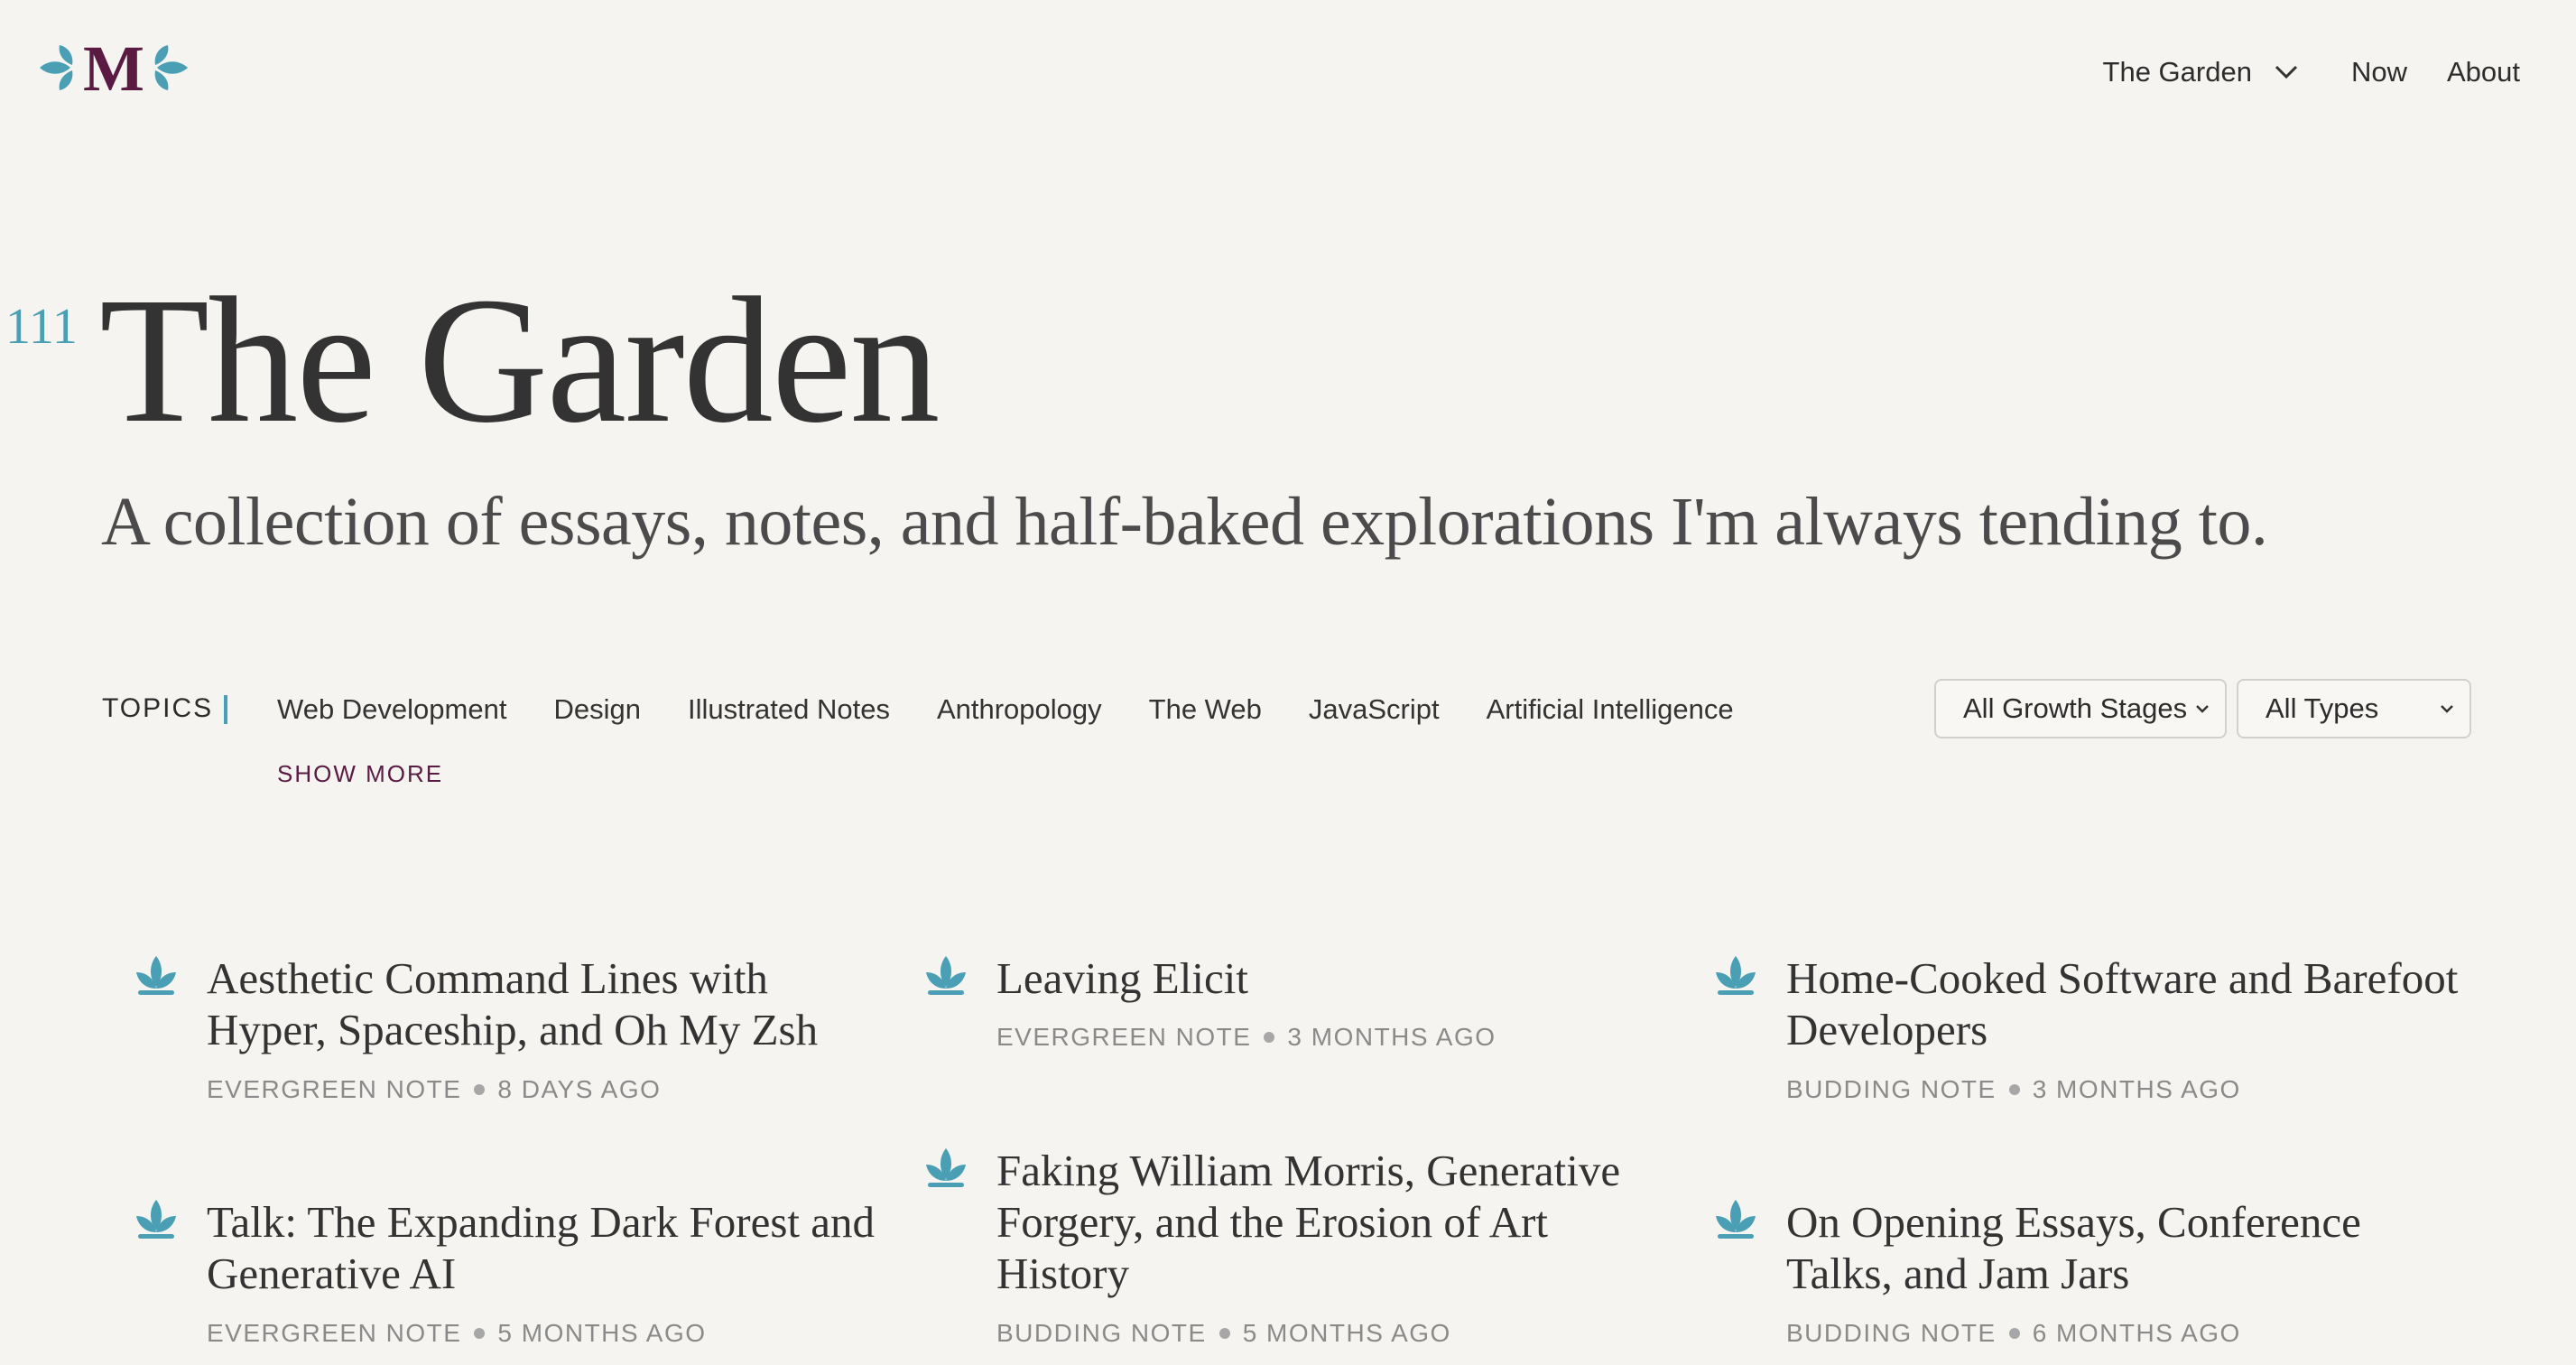  What do you see at coordinates (1019, 710) in the screenshot?
I see `topic-anthropology: Anthropology` at bounding box center [1019, 710].